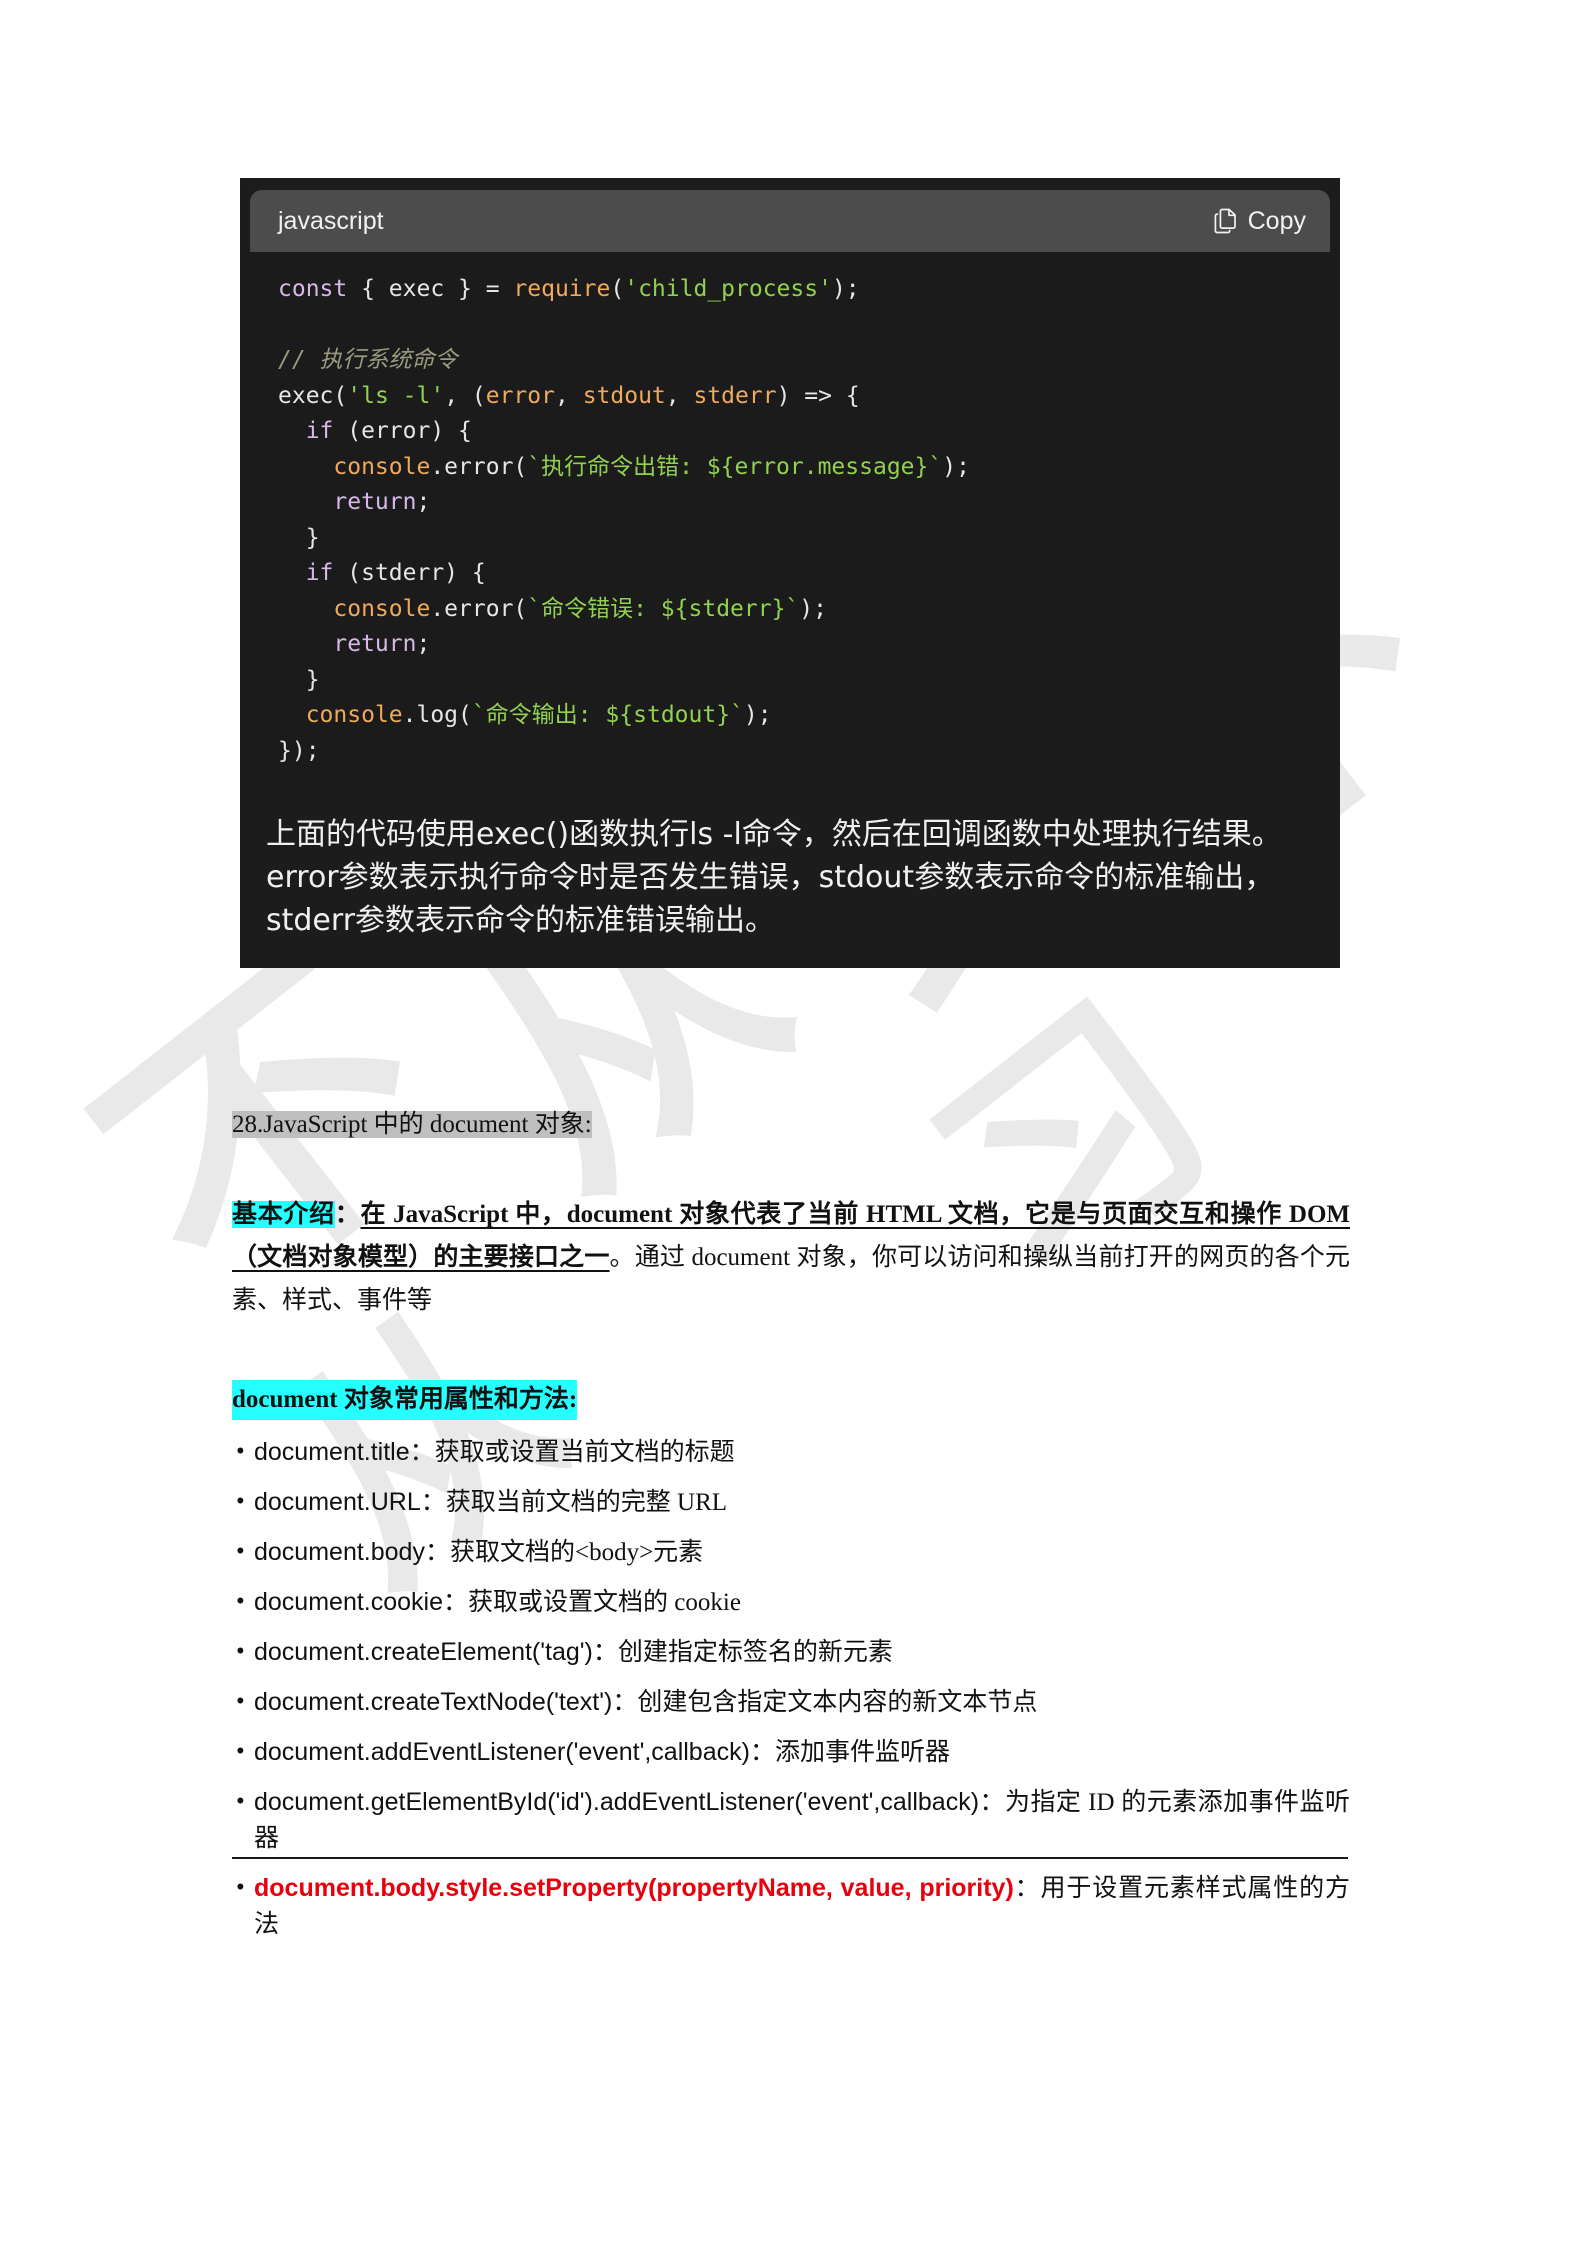  I want to click on methods-heading-colon: :, so click(573, 1399).